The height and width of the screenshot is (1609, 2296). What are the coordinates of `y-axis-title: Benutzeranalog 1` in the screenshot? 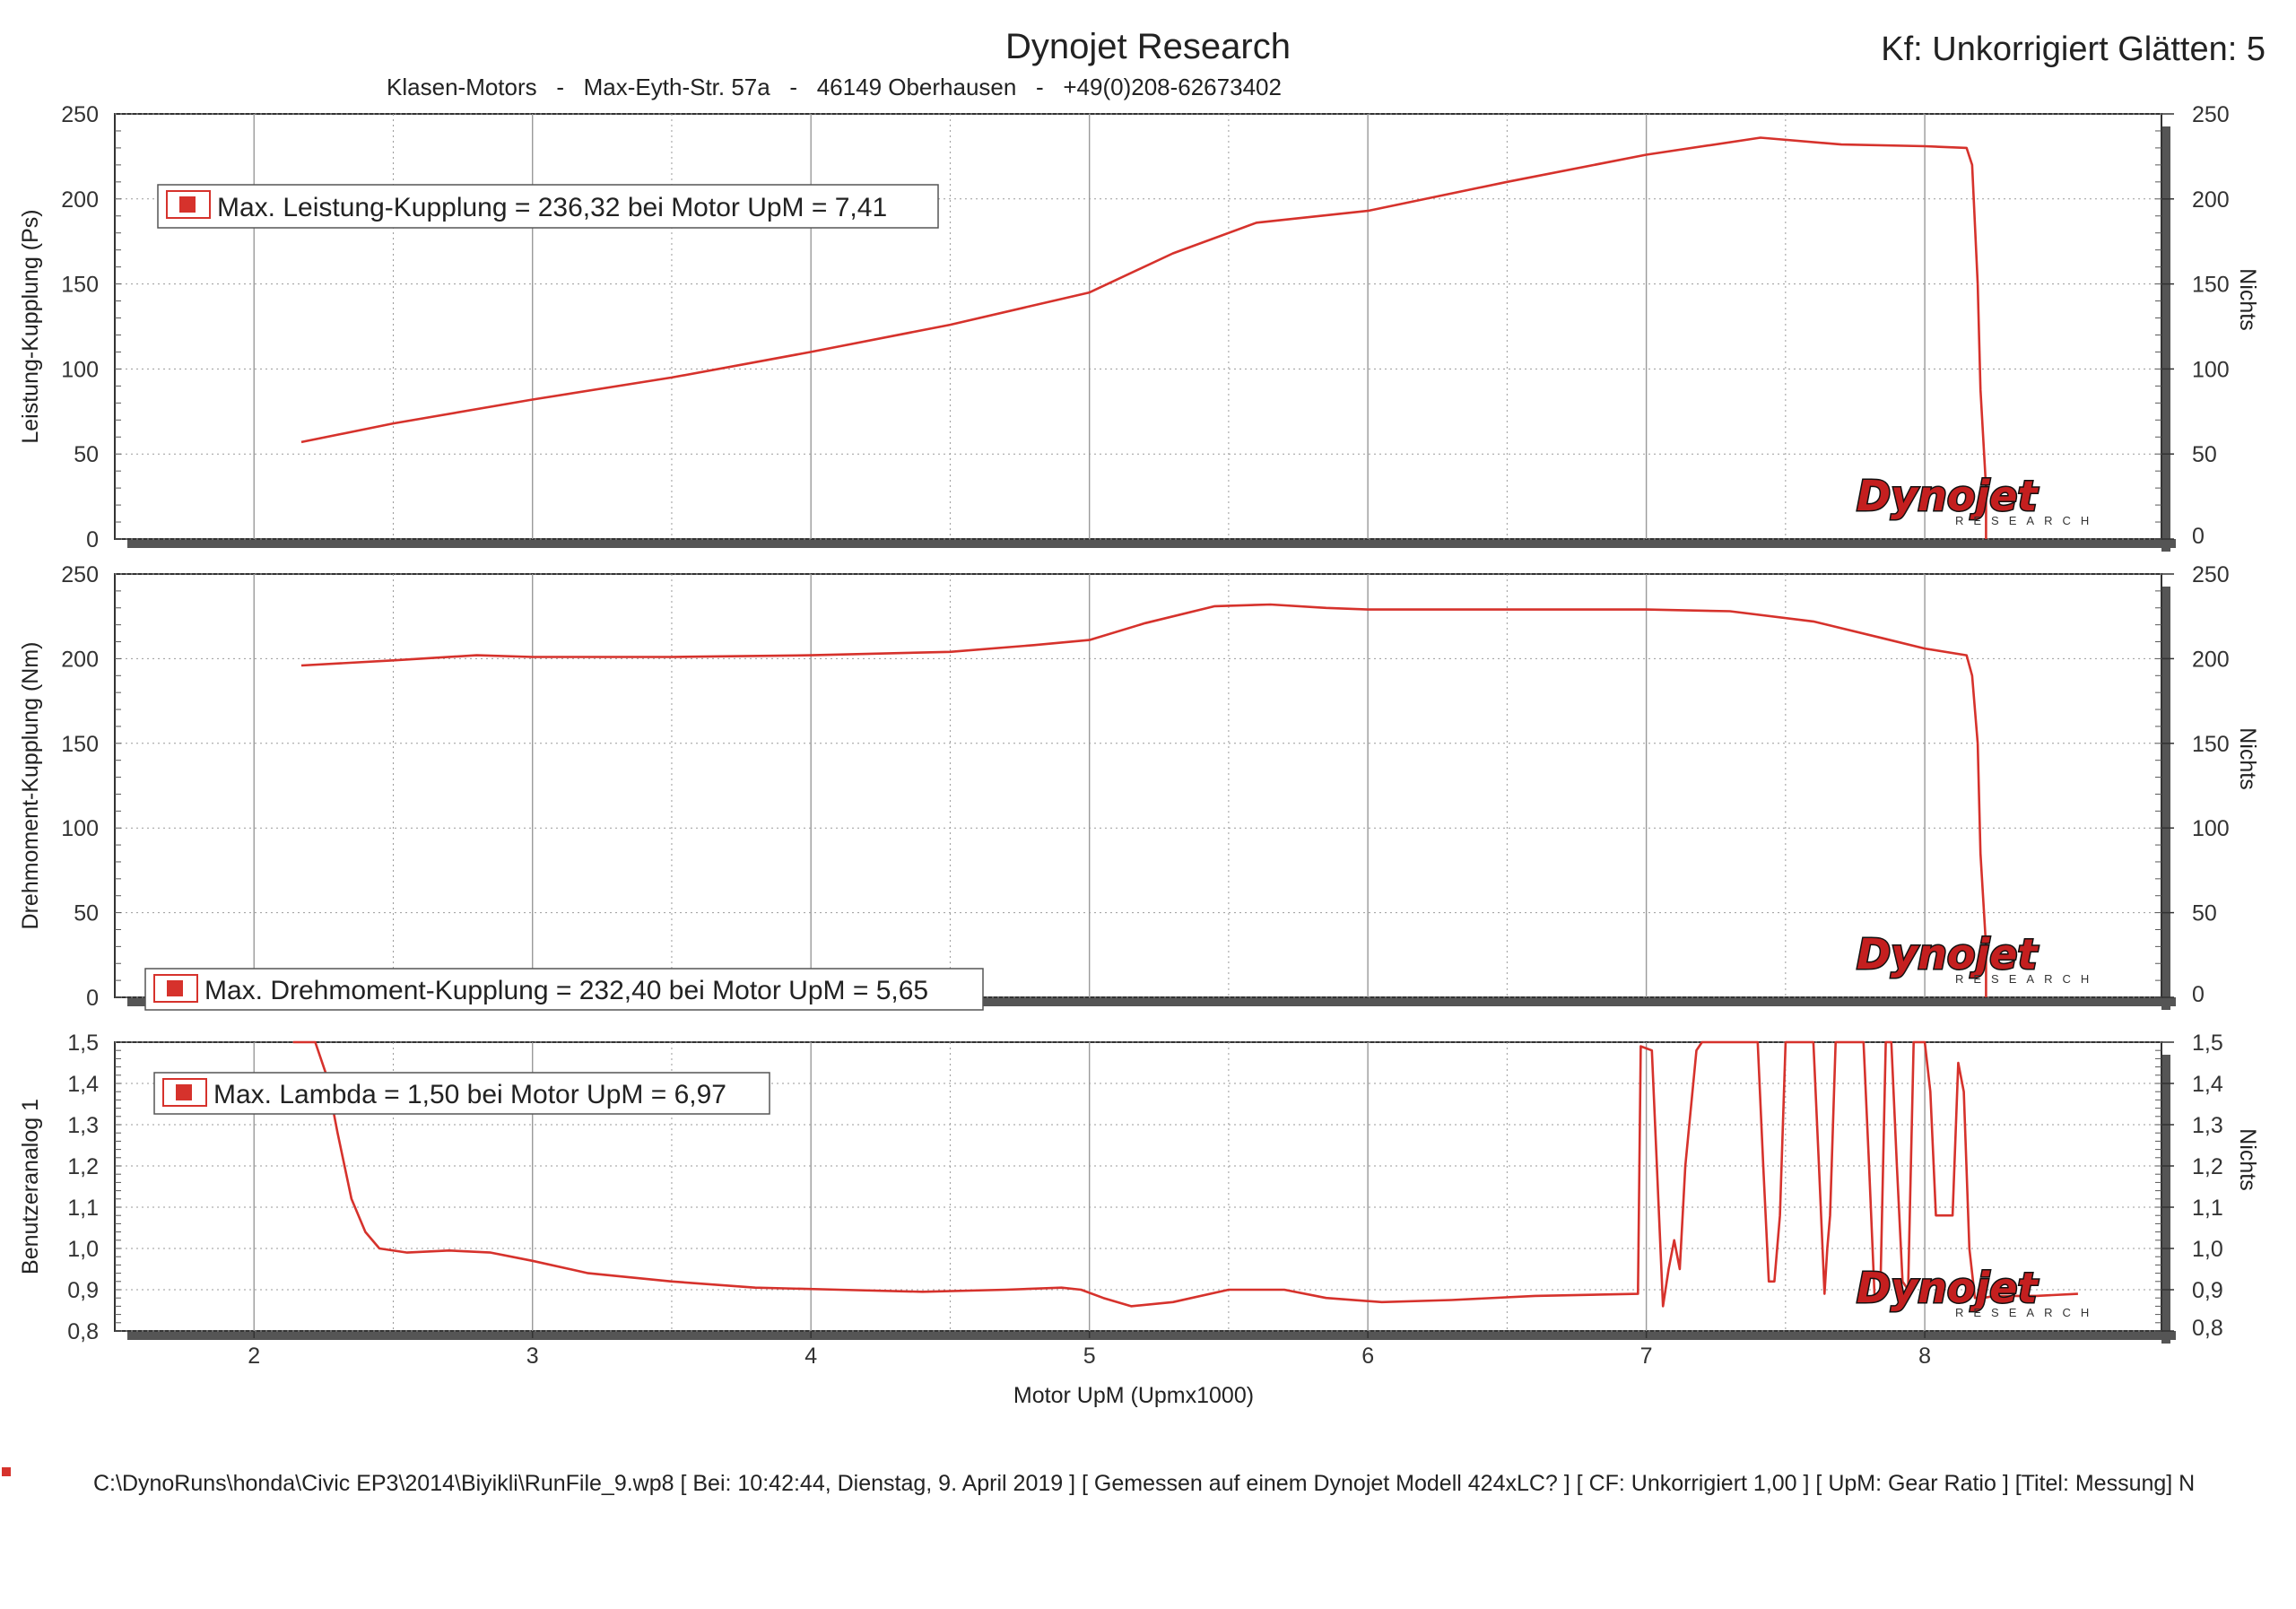 It's located at (30, 1186).